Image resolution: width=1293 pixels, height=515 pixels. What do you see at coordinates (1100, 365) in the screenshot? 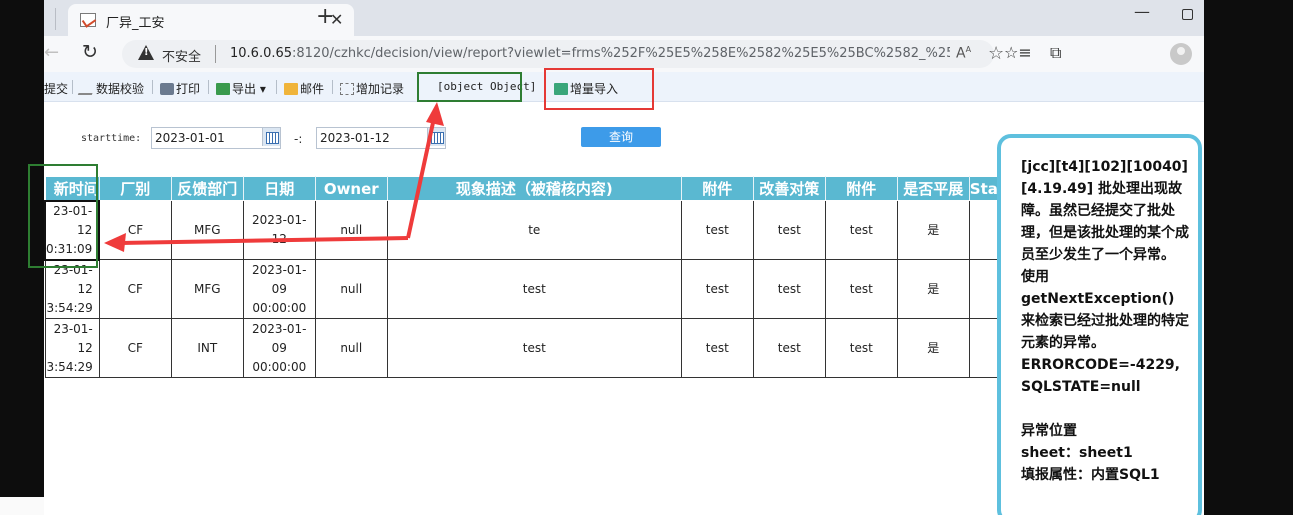
I see `error-line: ERRORCODE=-4229,` at bounding box center [1100, 365].